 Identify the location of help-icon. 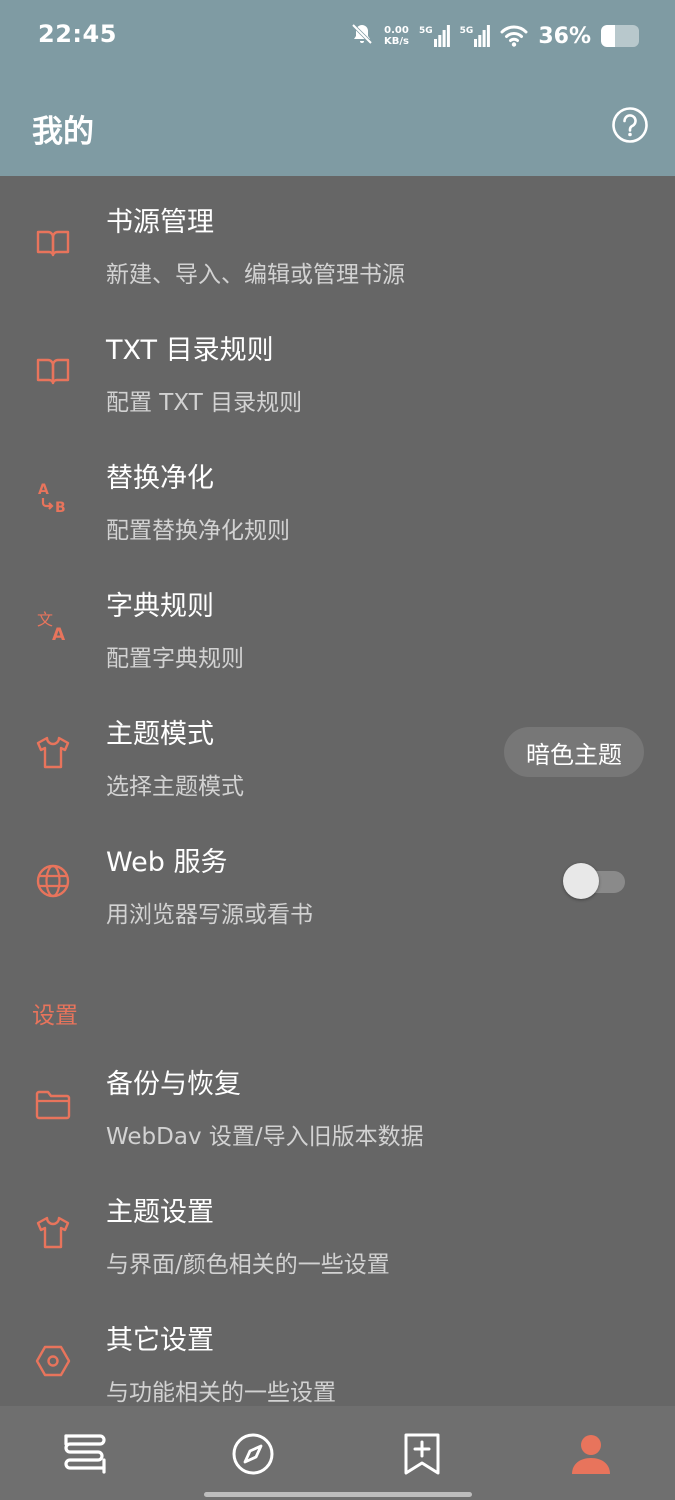
(630, 125).